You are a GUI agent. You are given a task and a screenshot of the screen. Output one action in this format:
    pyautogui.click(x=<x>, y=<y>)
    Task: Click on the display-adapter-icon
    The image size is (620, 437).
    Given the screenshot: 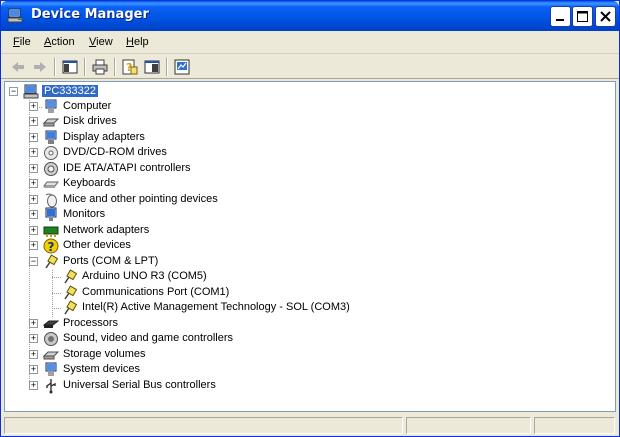 What is the action you would take?
    pyautogui.click(x=51, y=137)
    